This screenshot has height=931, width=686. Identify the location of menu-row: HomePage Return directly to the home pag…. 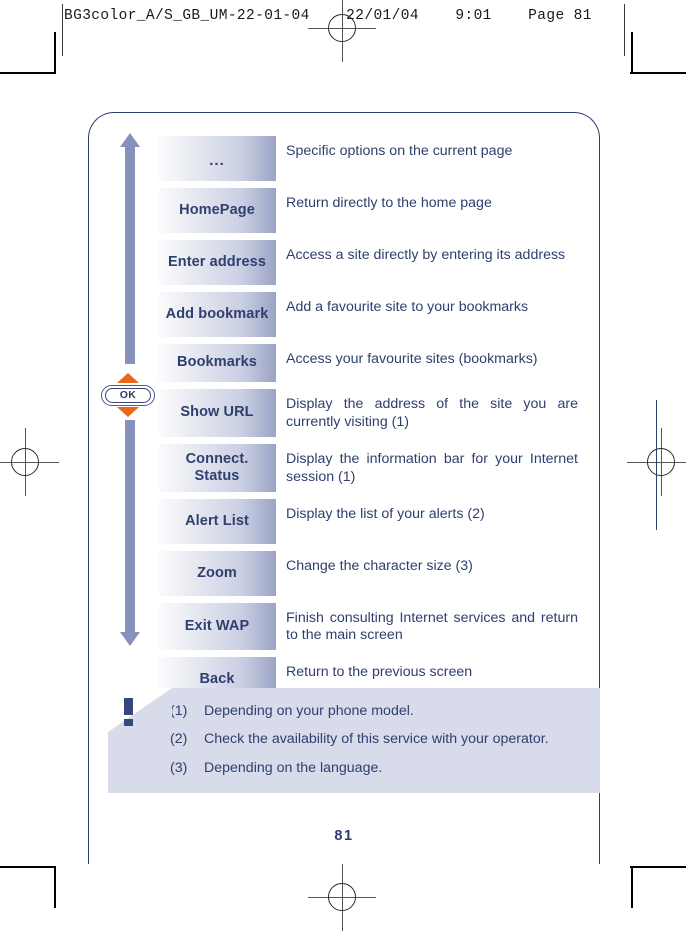
(368, 210).